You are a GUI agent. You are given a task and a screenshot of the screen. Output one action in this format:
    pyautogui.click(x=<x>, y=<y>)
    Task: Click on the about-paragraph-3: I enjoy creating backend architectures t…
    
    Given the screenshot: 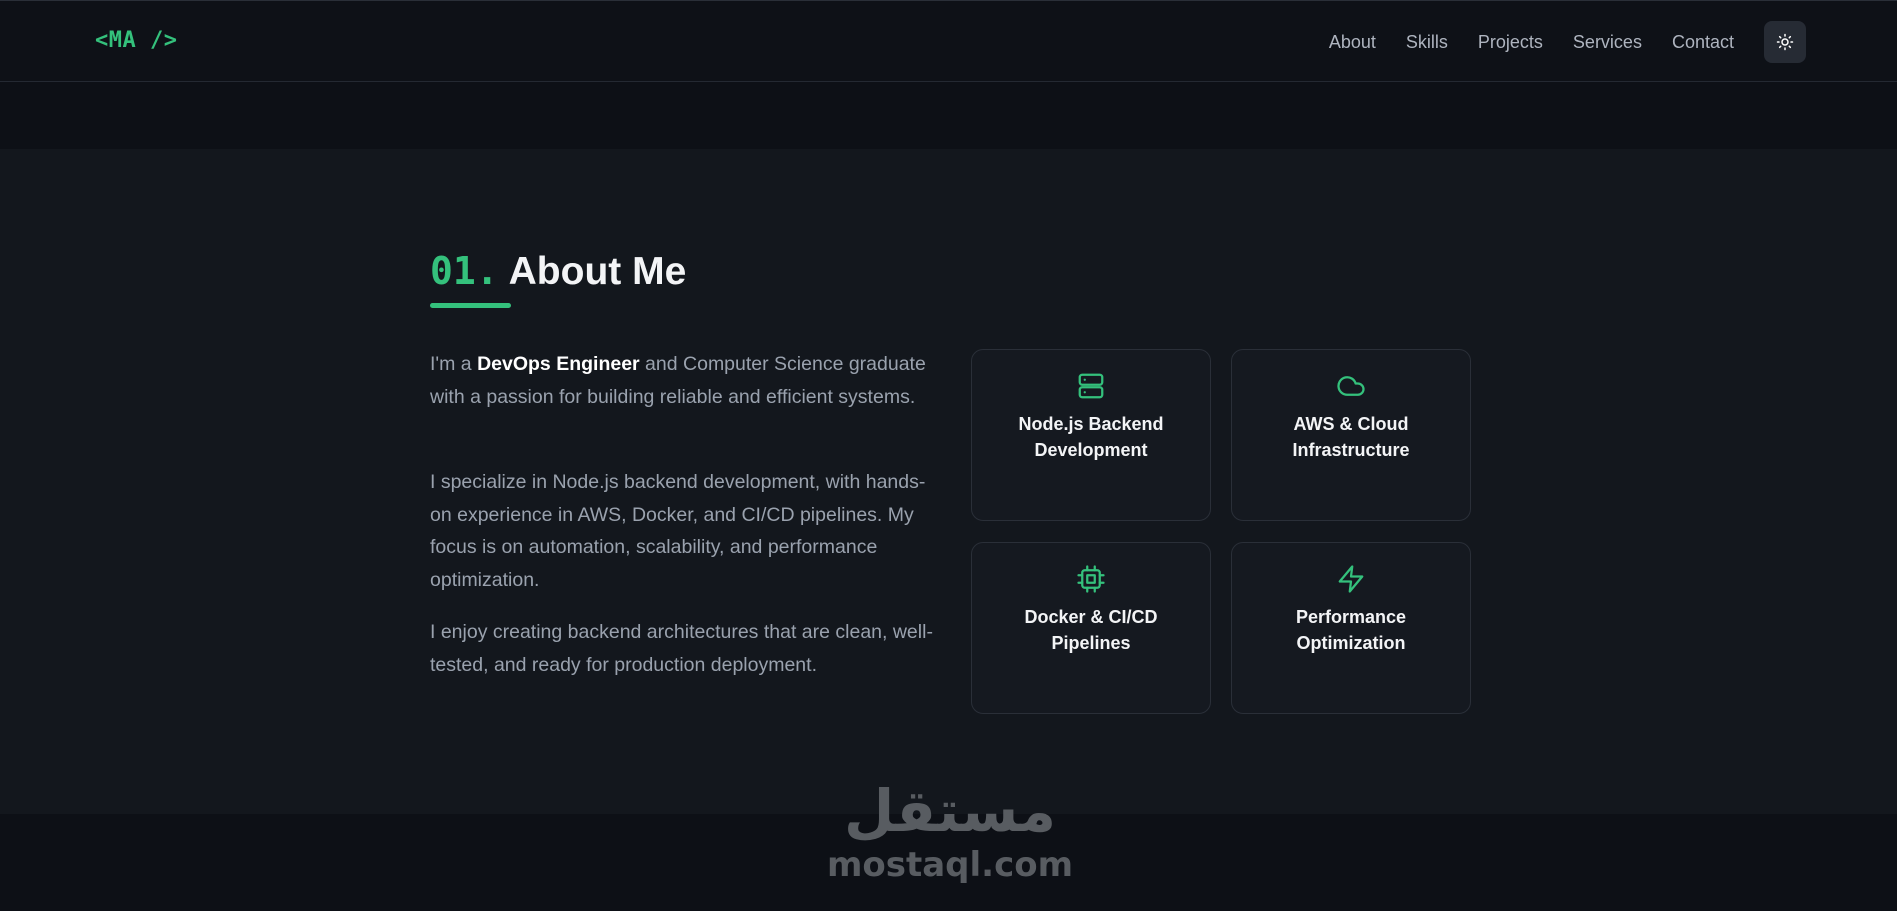 What is the action you would take?
    pyautogui.click(x=681, y=648)
    